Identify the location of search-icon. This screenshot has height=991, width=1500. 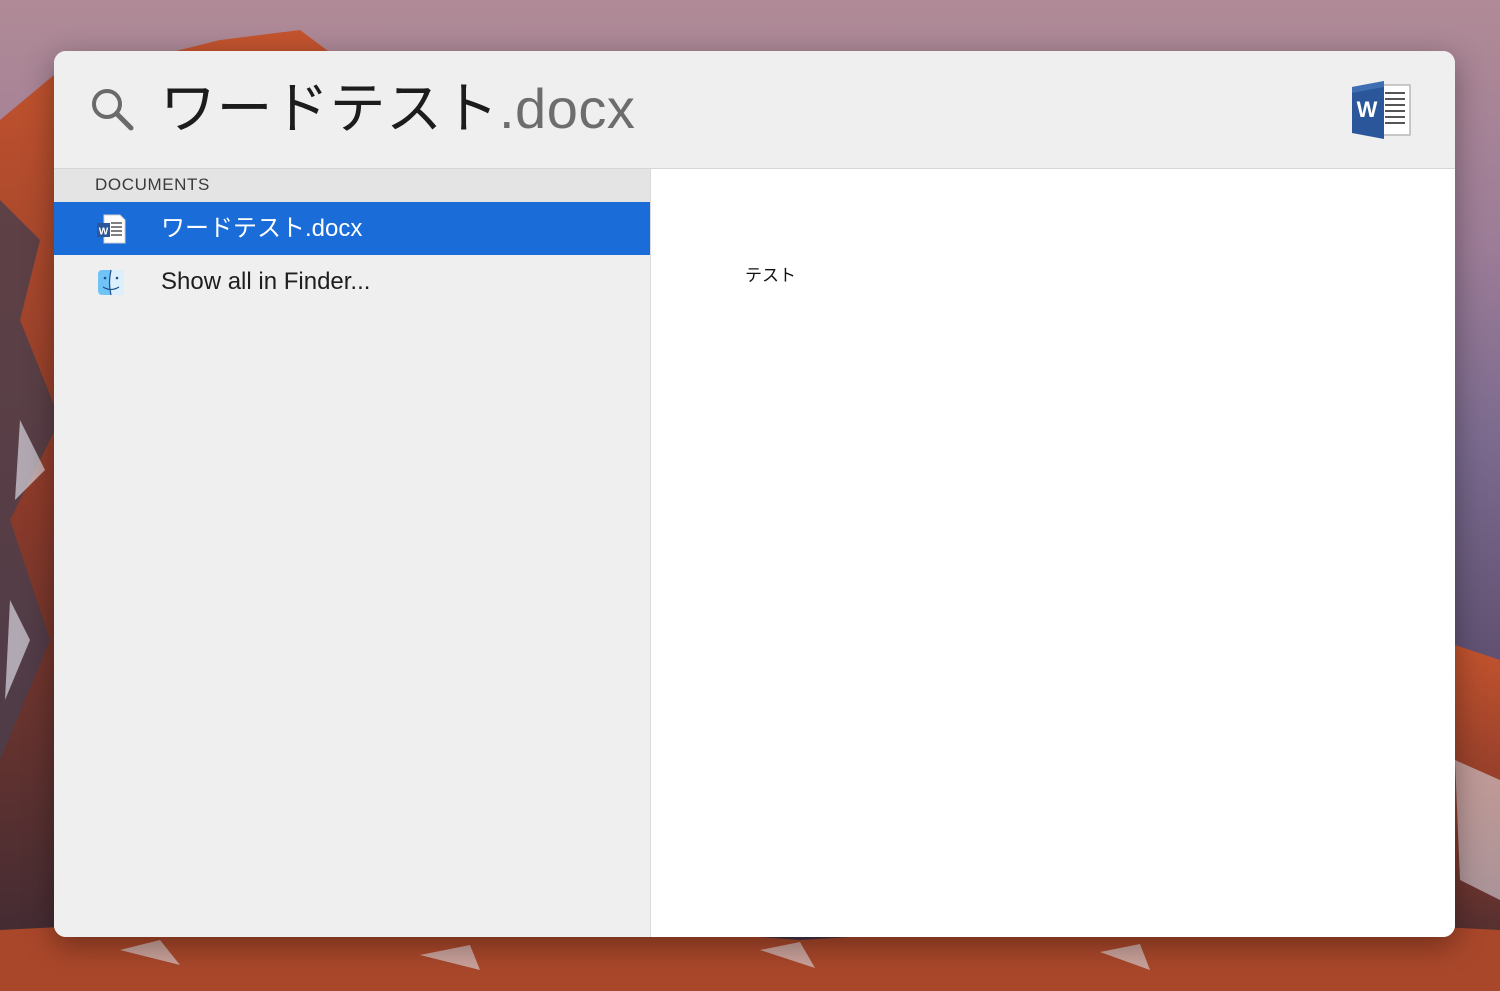
(113, 110).